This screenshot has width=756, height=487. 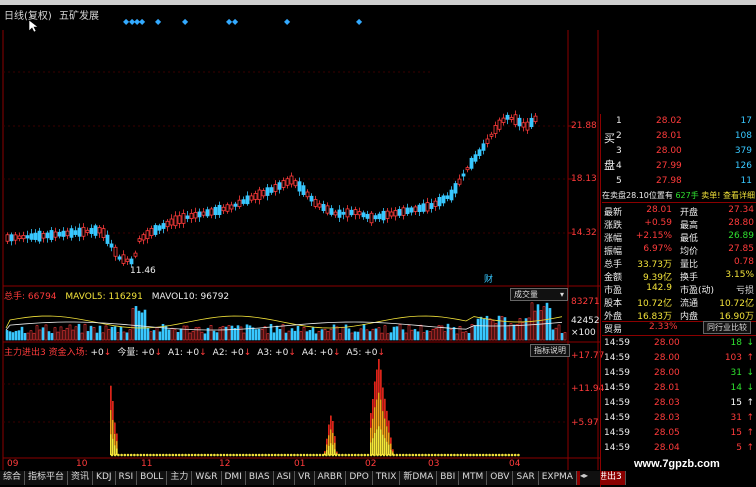 What do you see at coordinates (526, 478) in the screenshot?
I see `tab-SAR: SAR` at bounding box center [526, 478].